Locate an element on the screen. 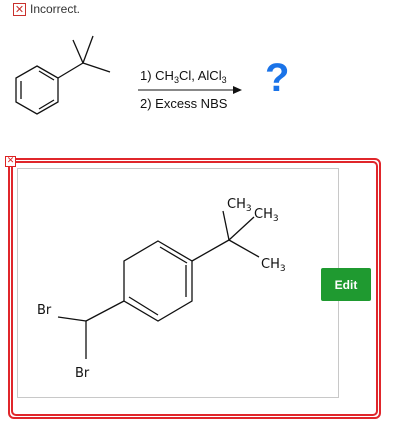 This screenshot has width=403, height=433. condition-step-1: 1) CH3Cl, AlCl3 is located at coordinates (183, 76).